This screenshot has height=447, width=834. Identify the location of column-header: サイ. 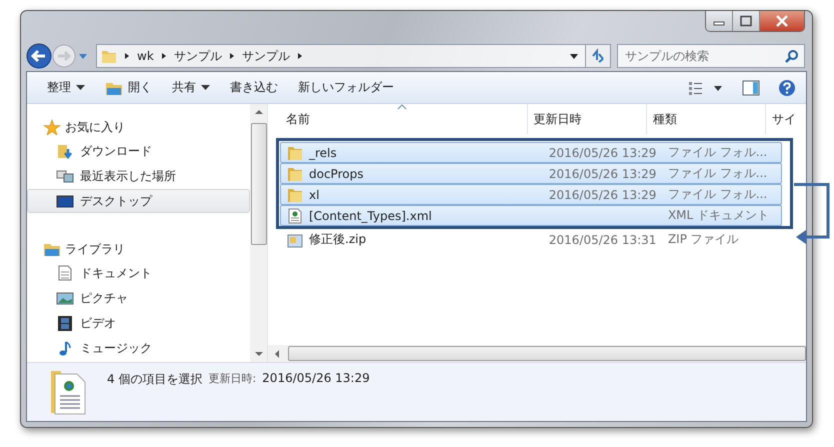
(786, 119).